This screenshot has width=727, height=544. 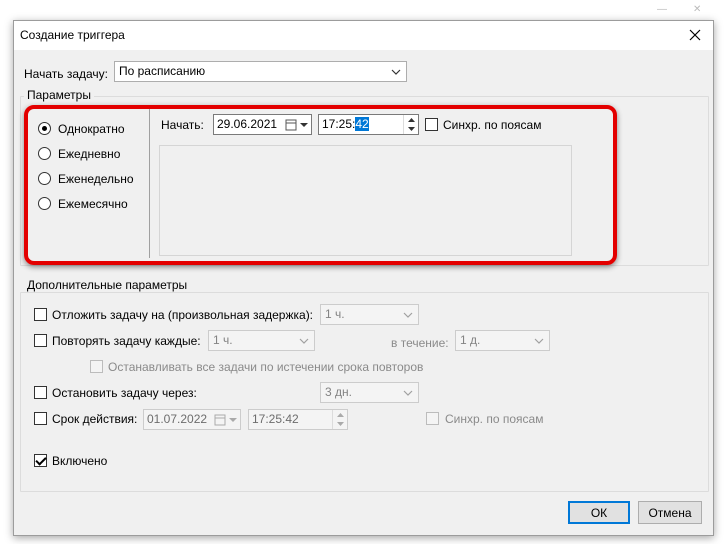 I want to click on start-task-value: По расписанию, so click(x=162, y=71).